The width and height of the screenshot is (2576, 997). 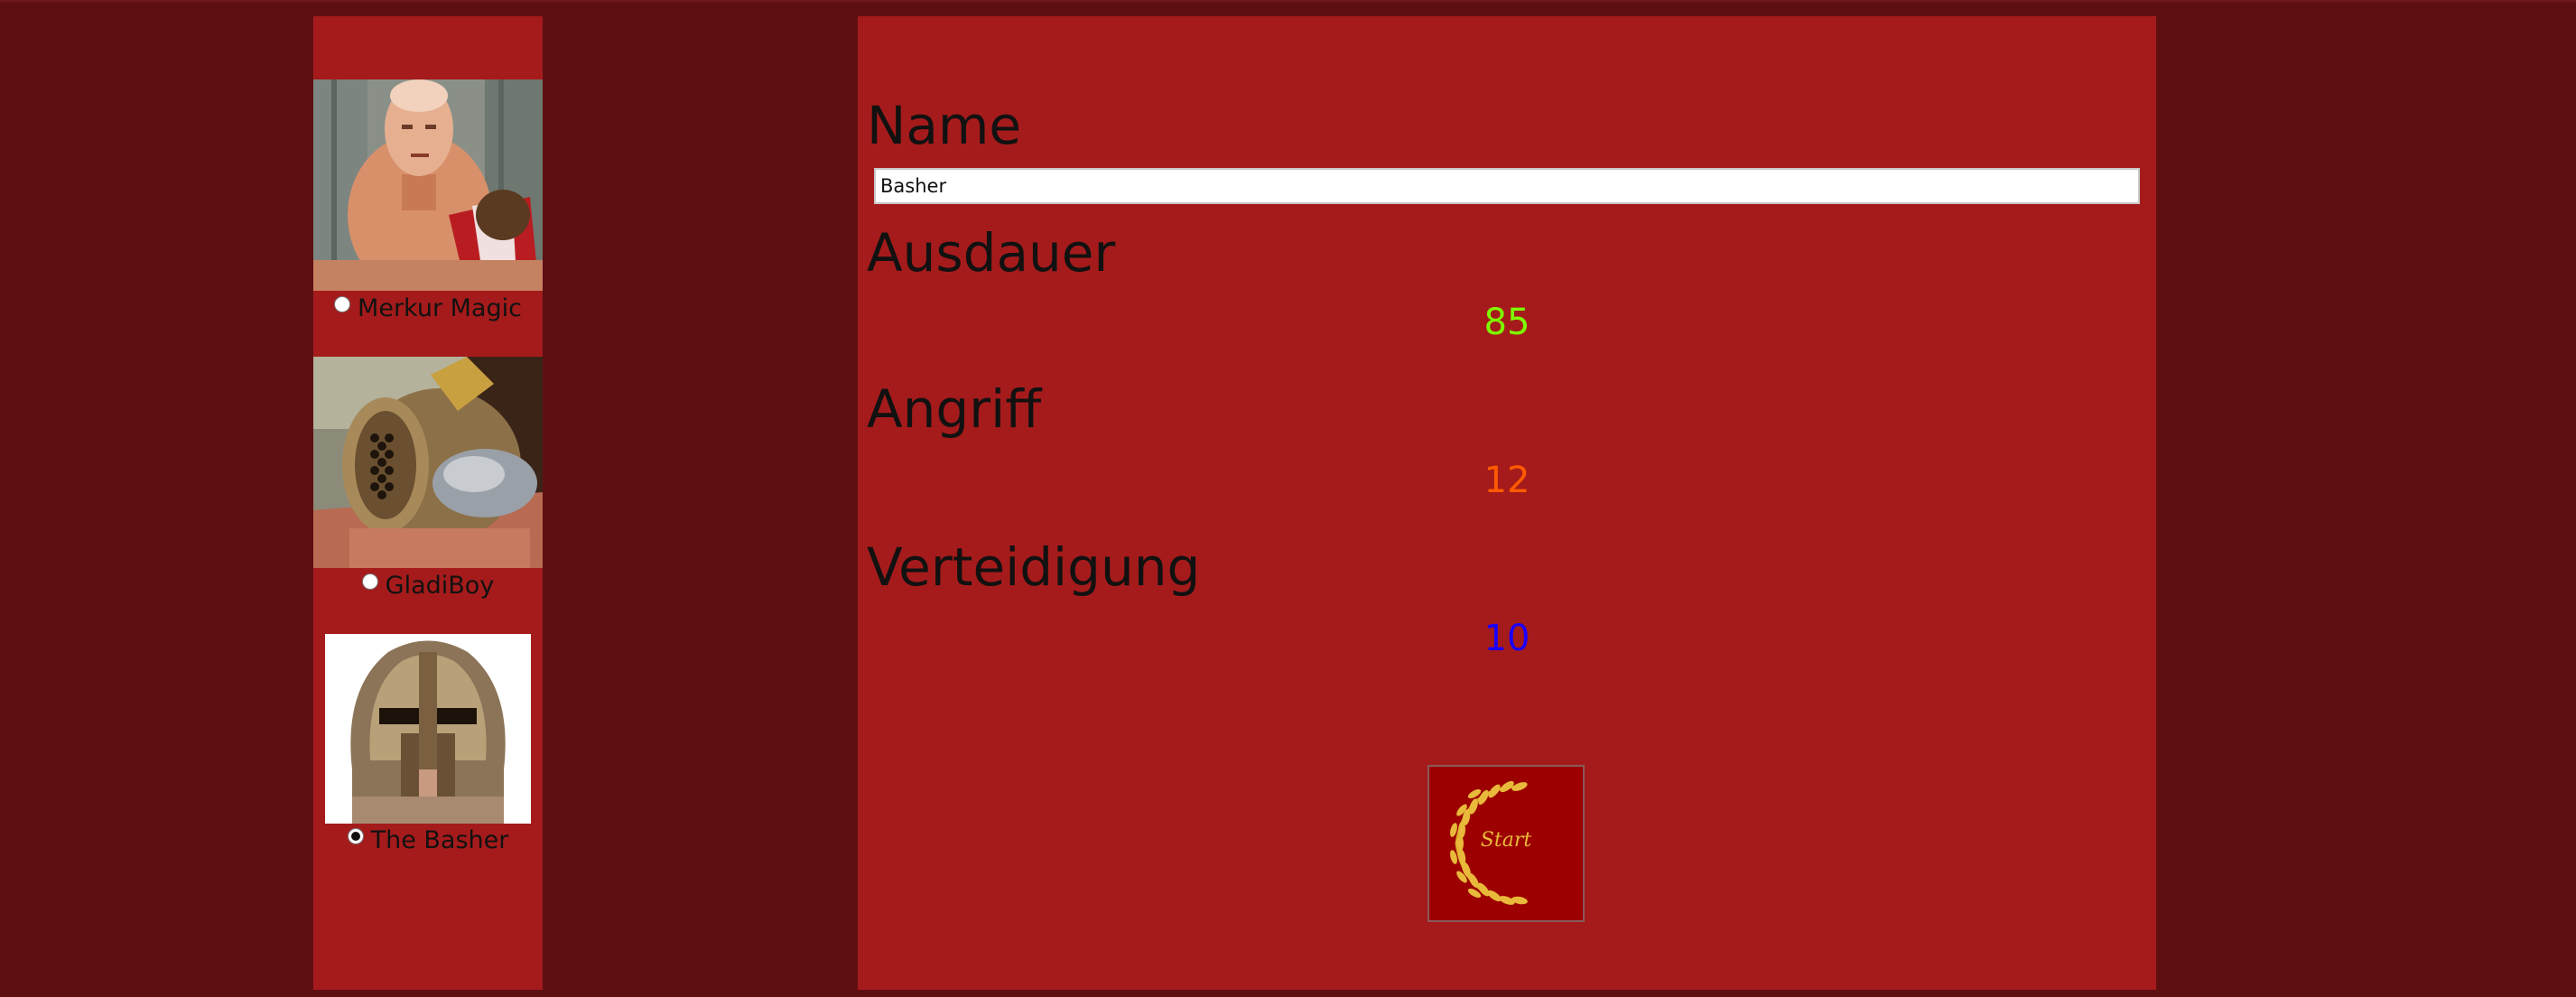 I want to click on fighter-name-label: Merkur Magic, so click(x=440, y=308).